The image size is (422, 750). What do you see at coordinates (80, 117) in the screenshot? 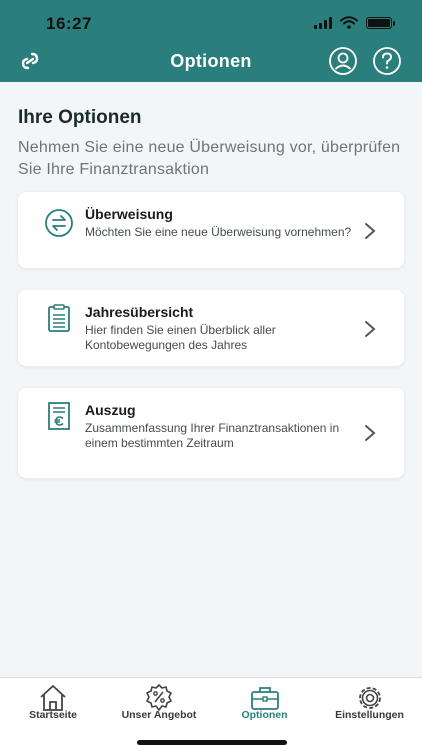
I see `page-title: Ihre Optionen` at bounding box center [80, 117].